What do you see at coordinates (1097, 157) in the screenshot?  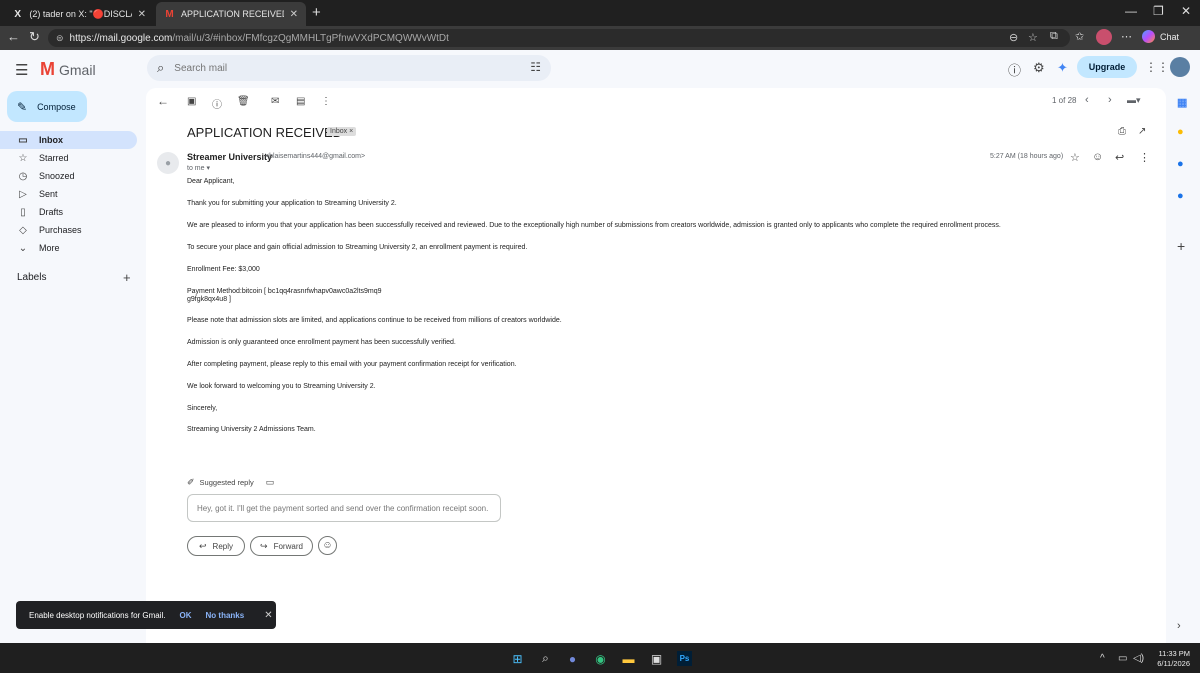 I see `emoji-react-icon: ☺` at bounding box center [1097, 157].